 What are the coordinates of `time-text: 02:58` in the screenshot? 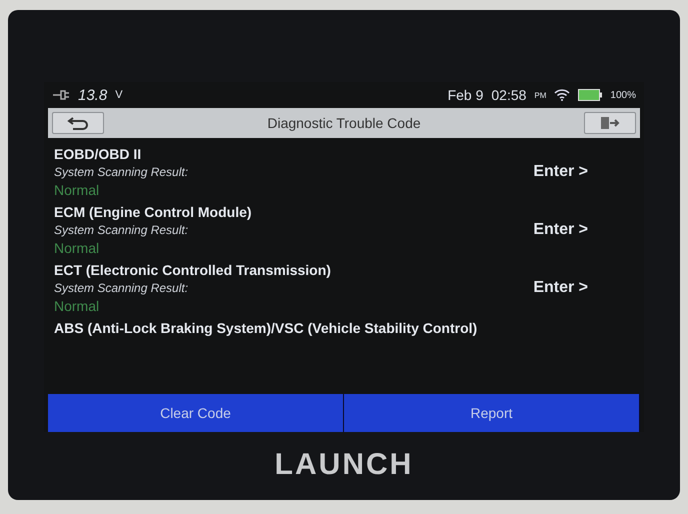 It's located at (508, 95).